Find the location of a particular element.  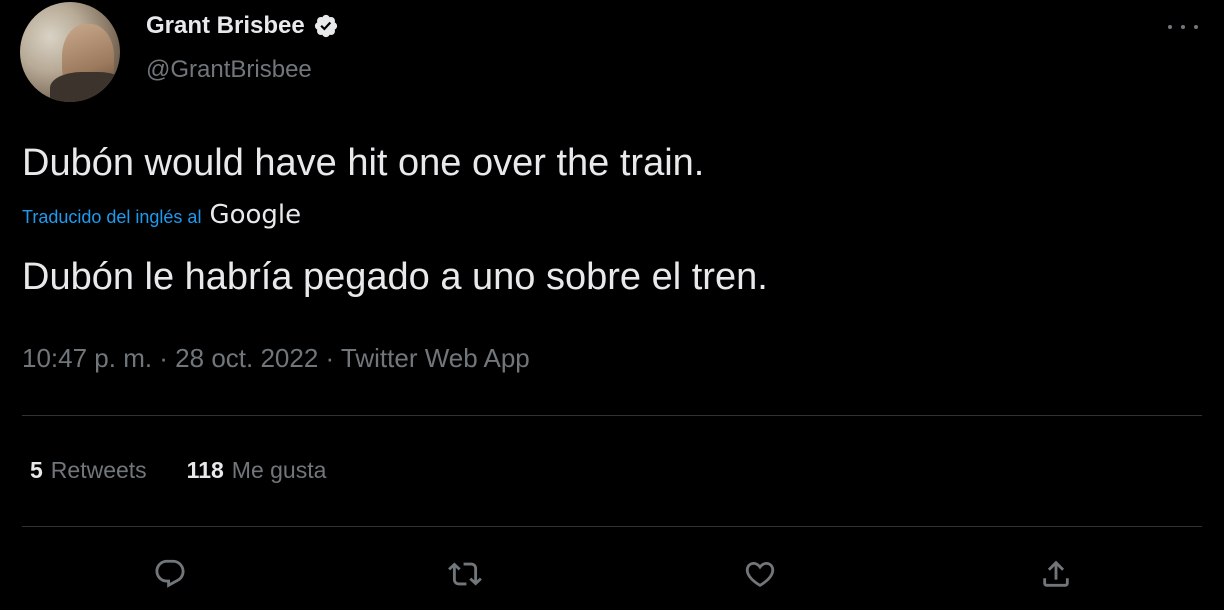

likes-label: Me gusta is located at coordinates (279, 470).